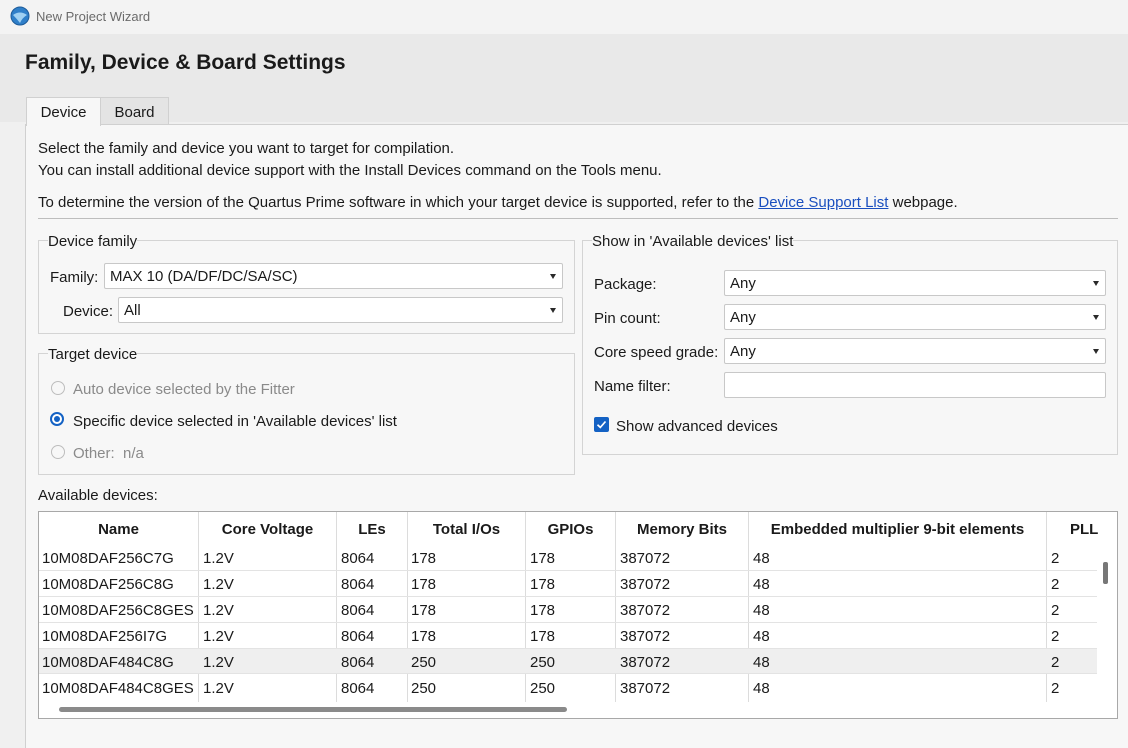  Describe the element at coordinates (697, 426) in the screenshot. I see `show-advanced-label: Show advanced devices` at that location.